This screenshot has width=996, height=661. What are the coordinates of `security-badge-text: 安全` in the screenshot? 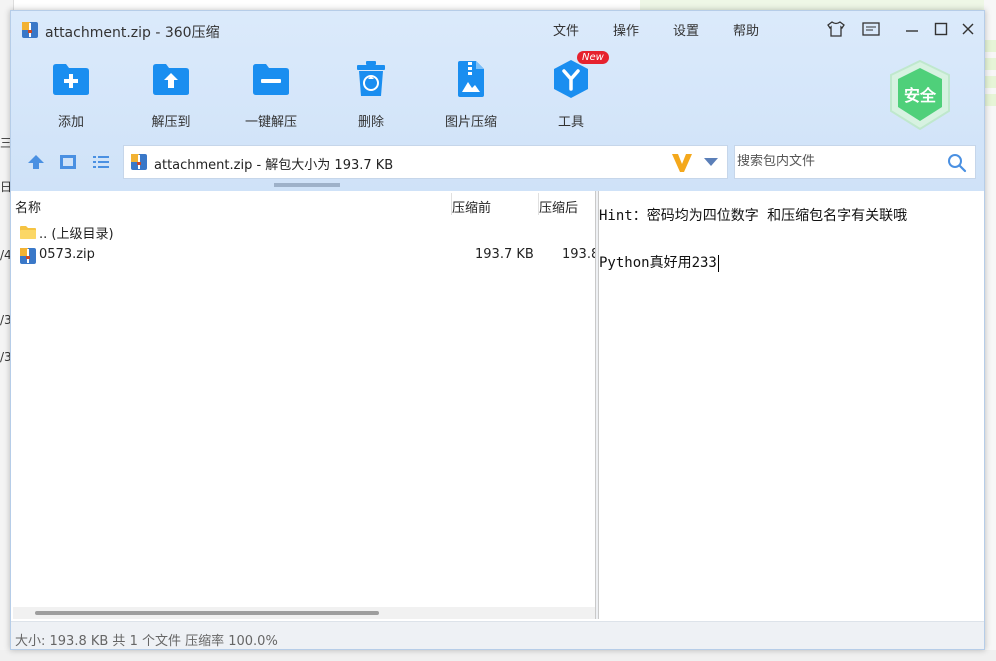 It's located at (920, 95).